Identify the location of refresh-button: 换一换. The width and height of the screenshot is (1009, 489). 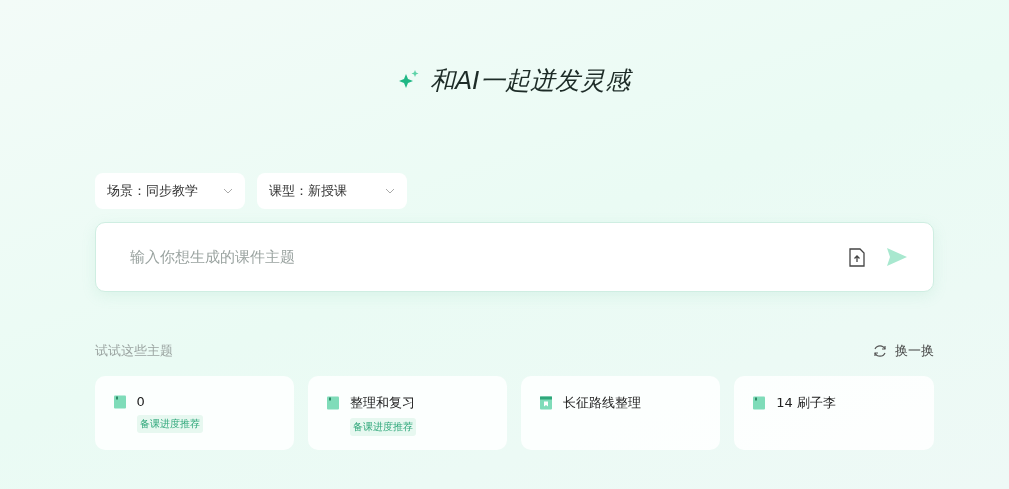
(903, 351).